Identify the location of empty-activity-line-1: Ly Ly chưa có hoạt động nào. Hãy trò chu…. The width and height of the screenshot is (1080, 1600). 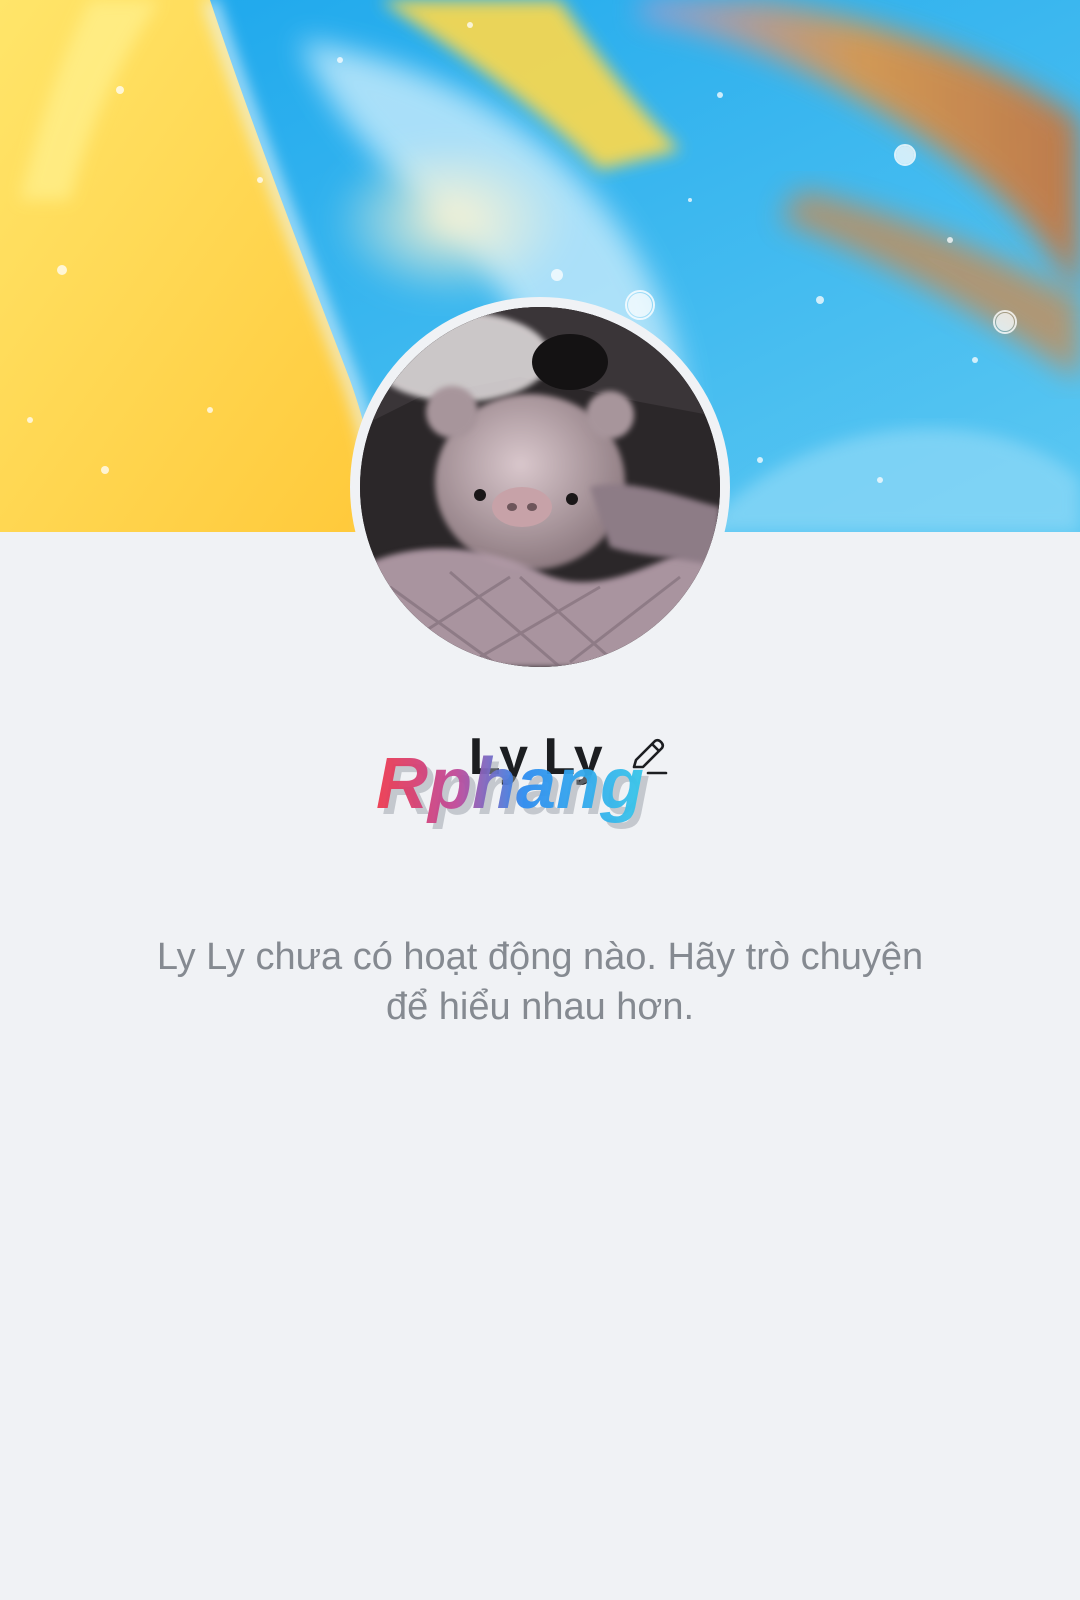
(540, 957).